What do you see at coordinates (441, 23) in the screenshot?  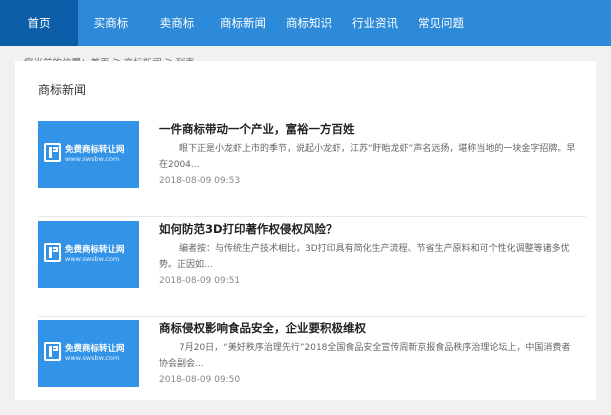 I see `nav-item-faq: 常见问题` at bounding box center [441, 23].